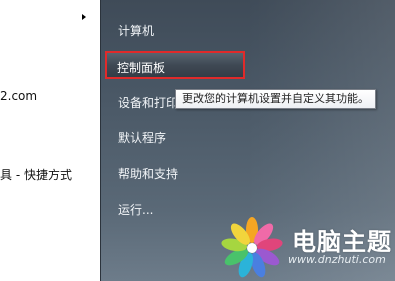  I want to click on menu-item-devices-printers: 设备和打印, so click(148, 102).